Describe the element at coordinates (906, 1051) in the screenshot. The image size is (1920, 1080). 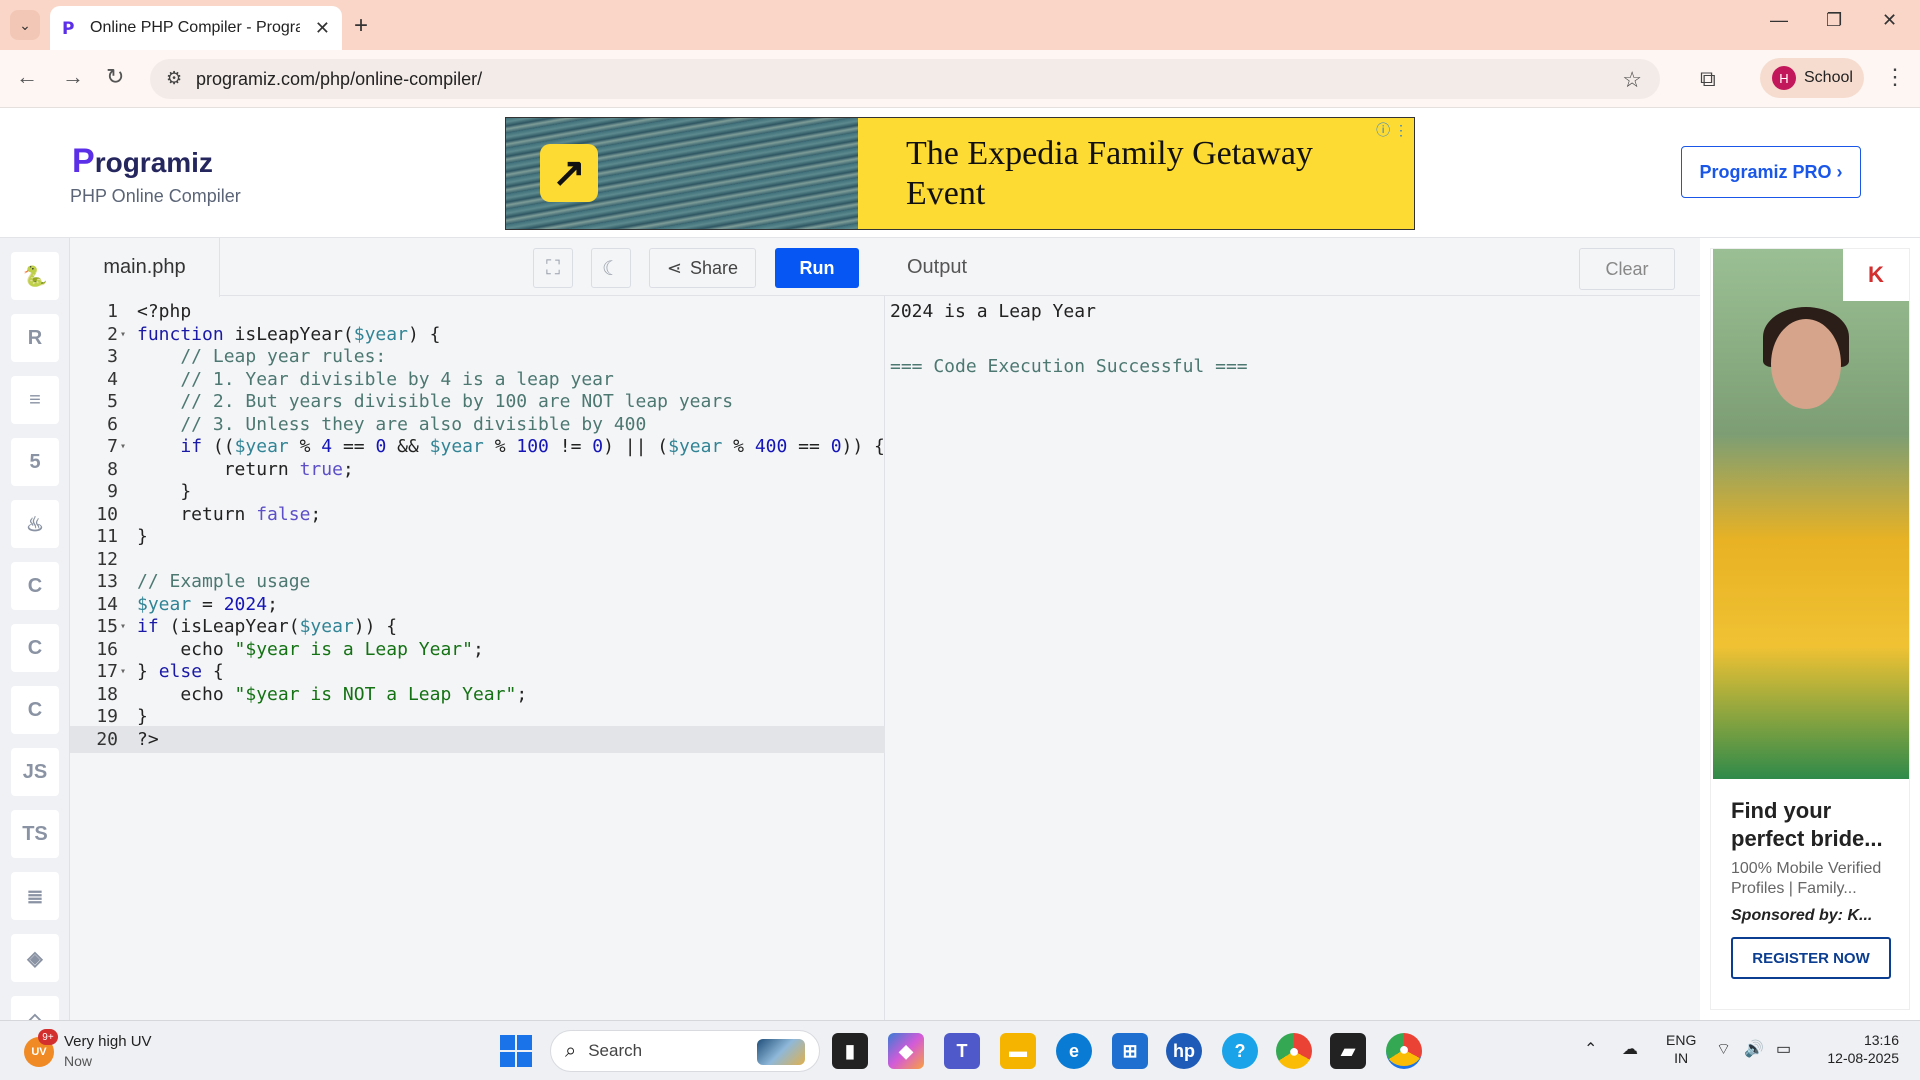
I see `copilot-icon: ◆` at that location.